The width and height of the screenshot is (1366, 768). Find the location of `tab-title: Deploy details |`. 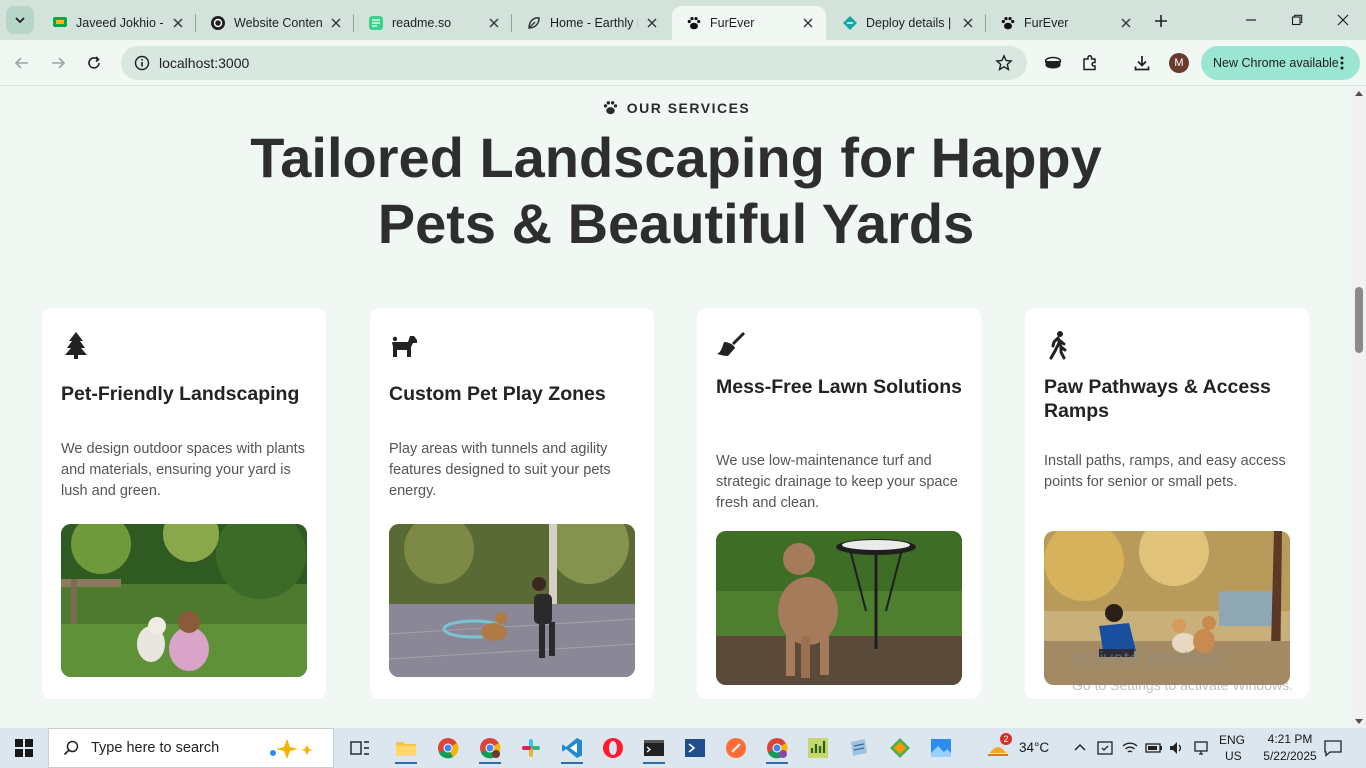

tab-title: Deploy details | is located at coordinates (909, 23).